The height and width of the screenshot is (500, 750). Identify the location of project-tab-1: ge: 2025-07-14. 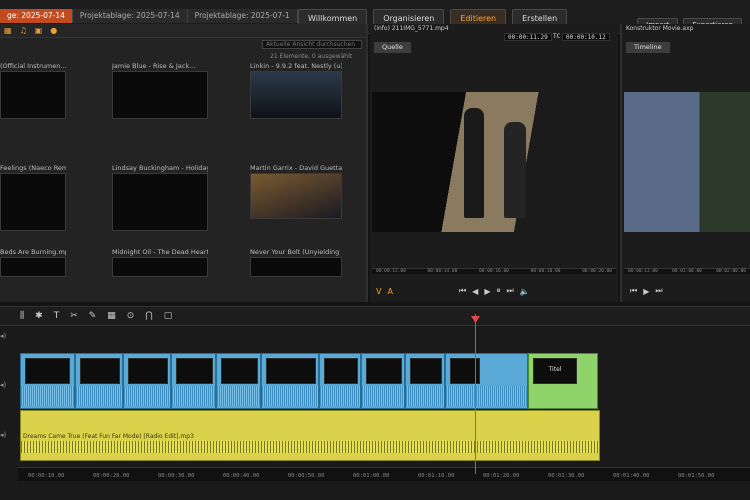
(36, 16).